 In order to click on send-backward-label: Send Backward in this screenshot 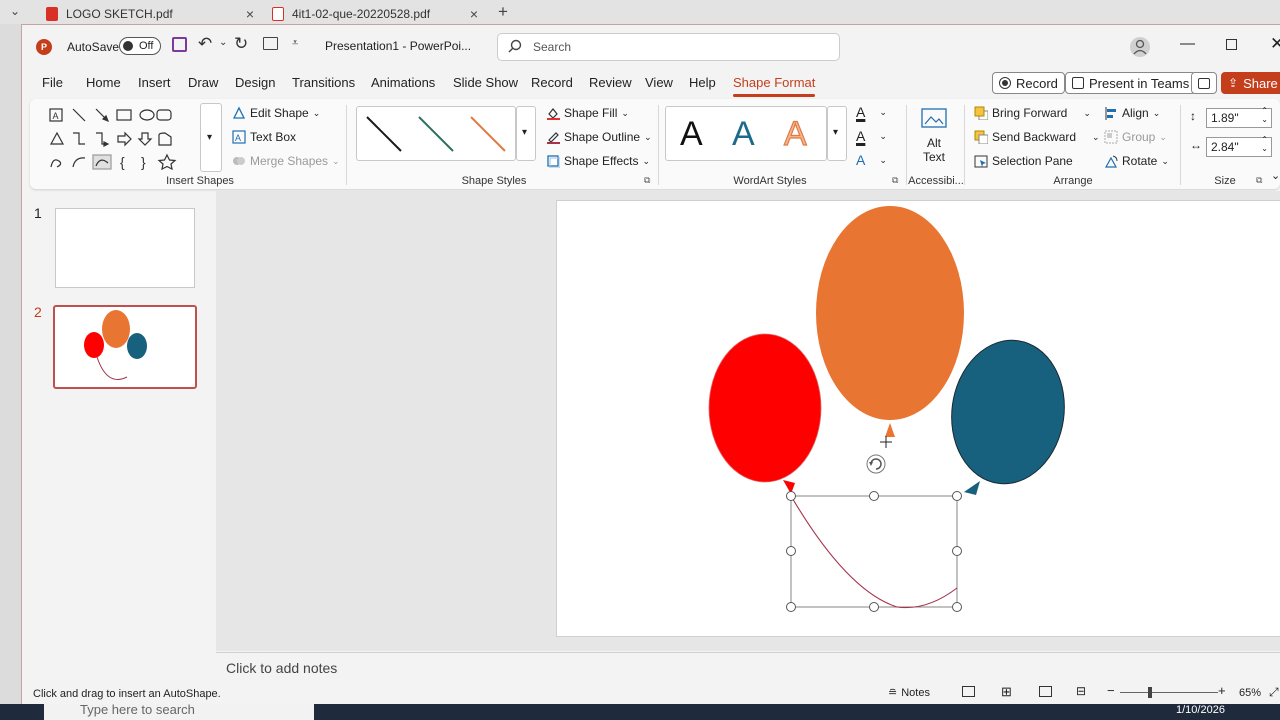, I will do `click(1034, 137)`.